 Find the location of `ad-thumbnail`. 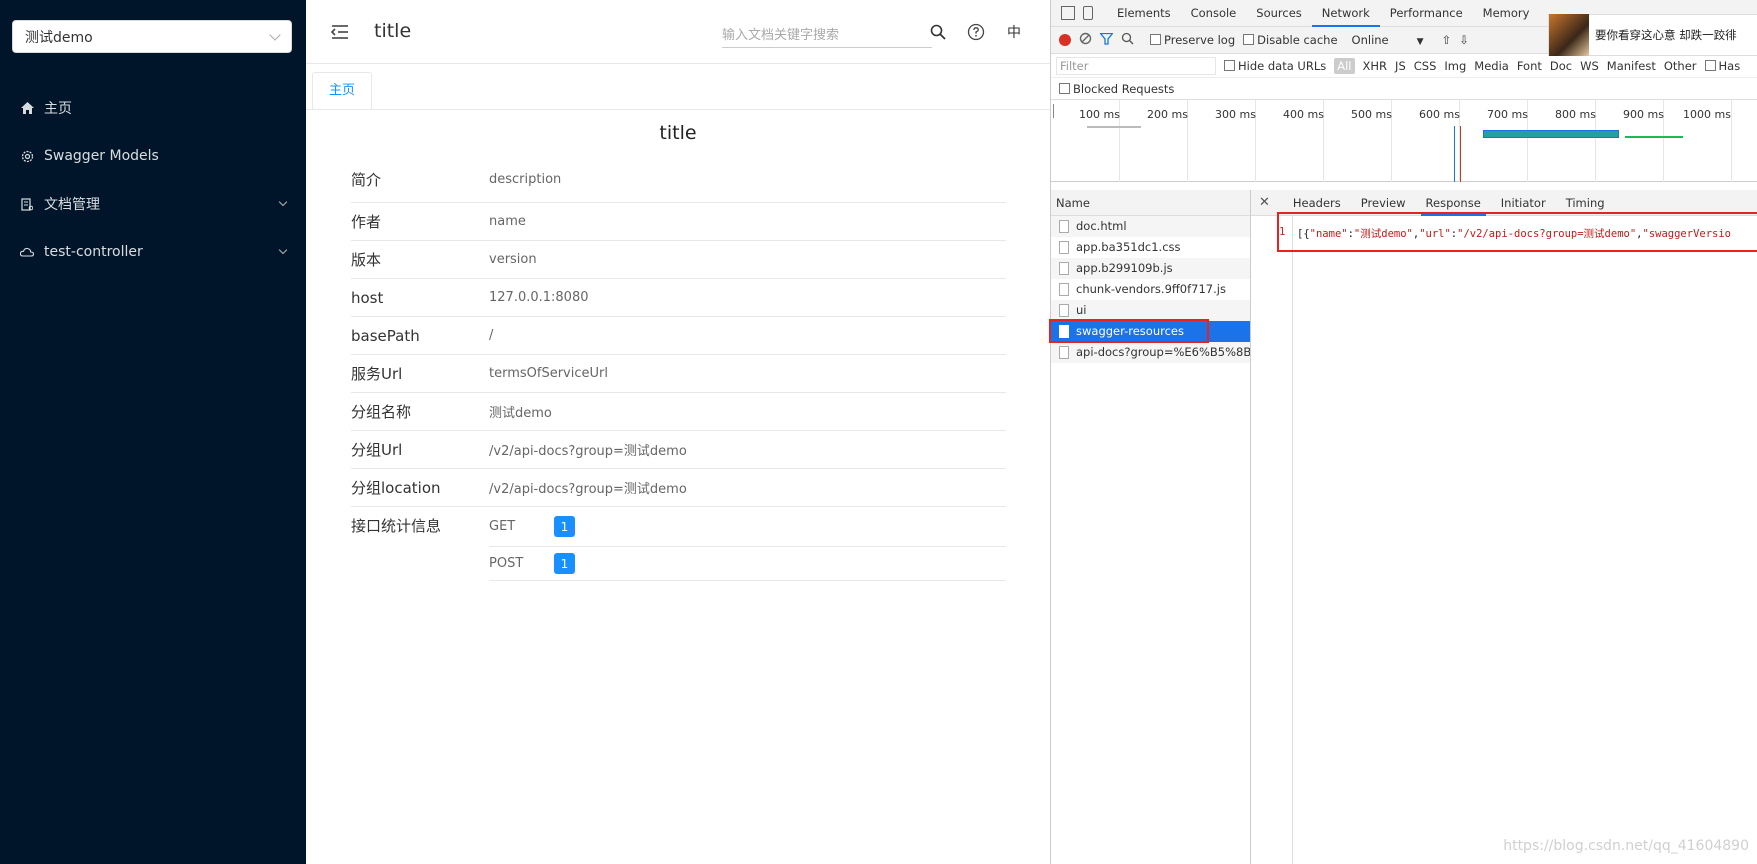

ad-thumbnail is located at coordinates (1569, 35).